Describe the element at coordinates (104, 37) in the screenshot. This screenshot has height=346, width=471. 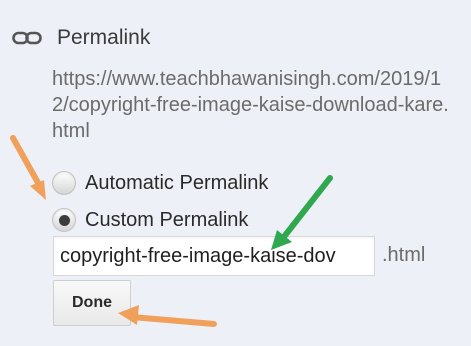
I see `panel-title: Permalink` at that location.